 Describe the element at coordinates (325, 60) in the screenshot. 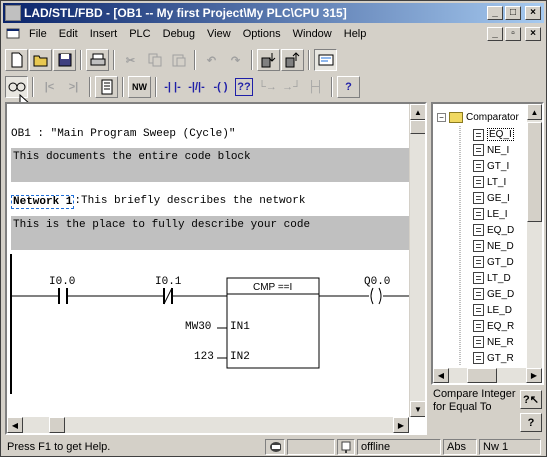

I see `overview-icon` at that location.